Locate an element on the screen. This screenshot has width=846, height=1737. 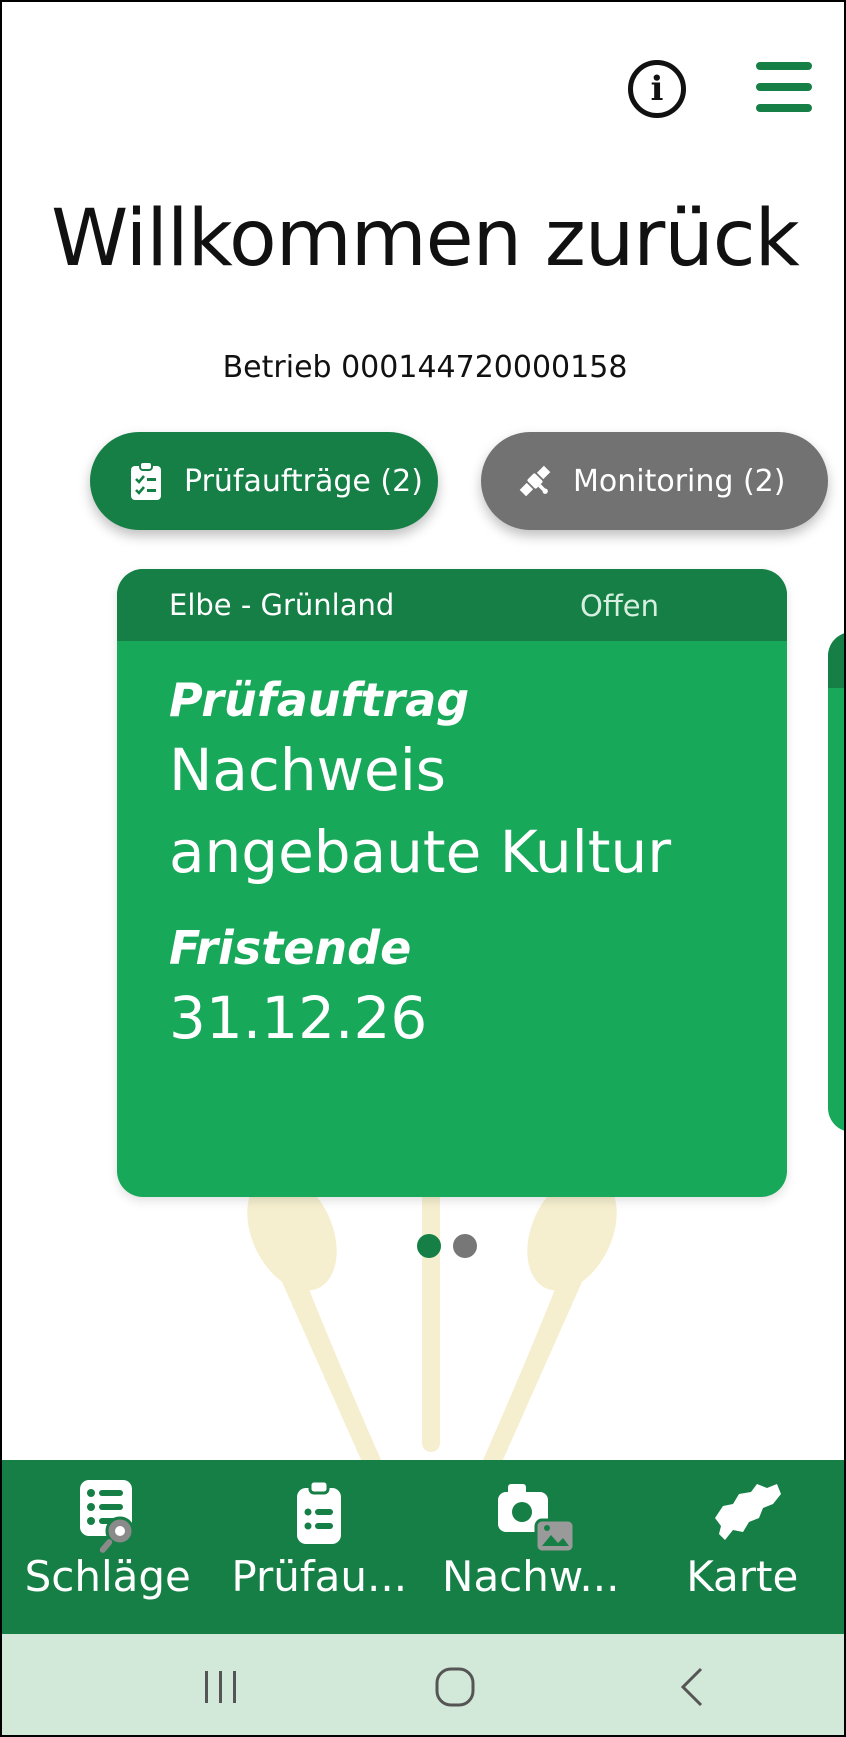
bottom-navigation: Schläge Prüfau... Nachw... Karte is located at coordinates (423, 1547).